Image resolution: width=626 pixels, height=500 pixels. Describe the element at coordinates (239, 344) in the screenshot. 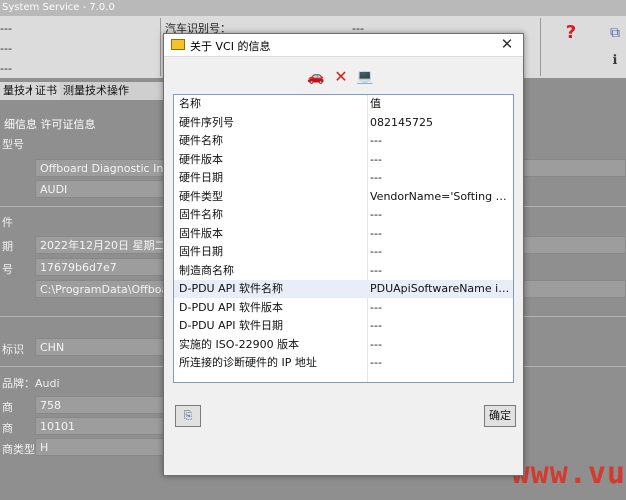

I see `item-name: 实施的 ISO-22900 版本` at that location.